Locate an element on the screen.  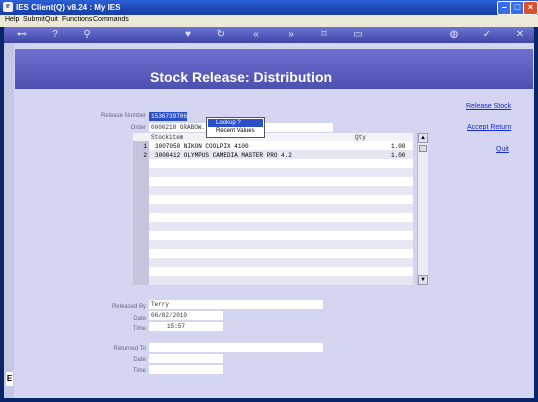
release-number-label: Release Number is located at coordinates (123, 116).